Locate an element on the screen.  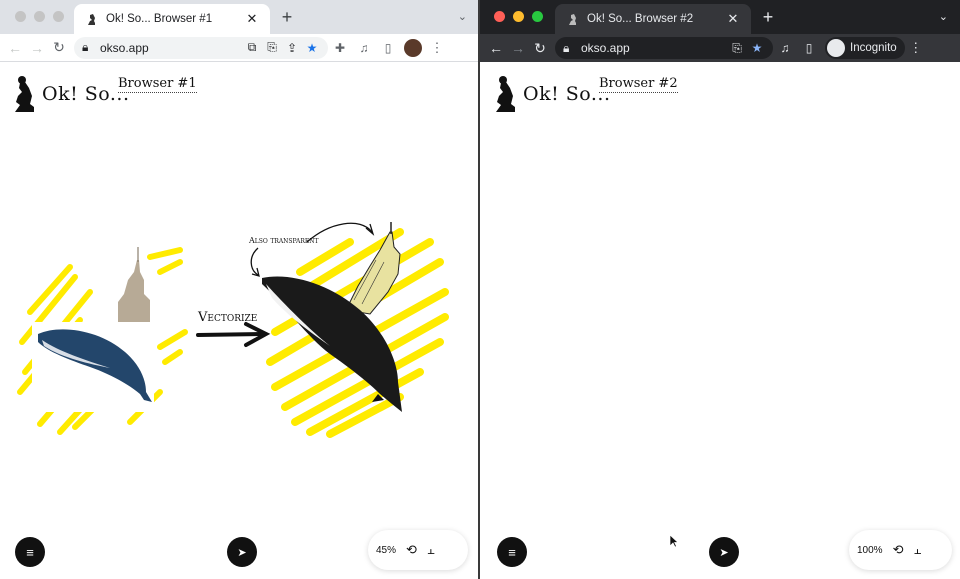
browser-tab: Ok! So... Browser #1 ✕ is located at coordinates (172, 19).